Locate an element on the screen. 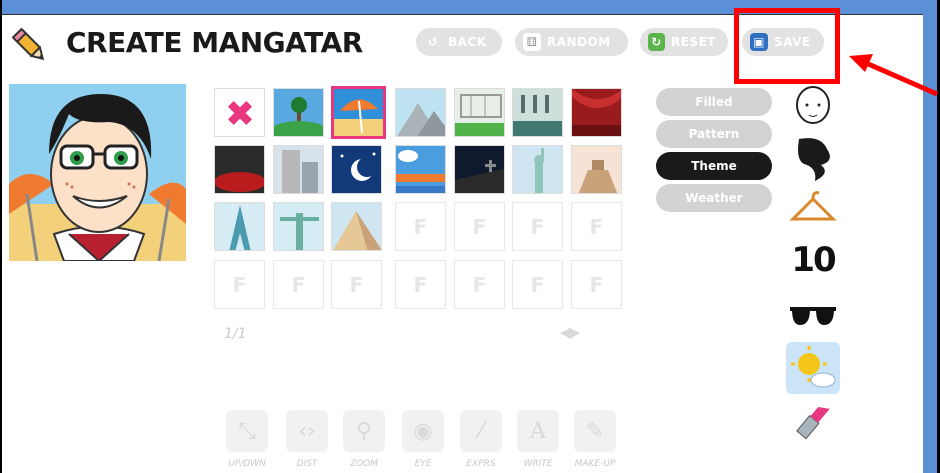 Image resolution: width=940 pixels, height=473 pixels. sky-stripes-thumbnail is located at coordinates (420, 169).